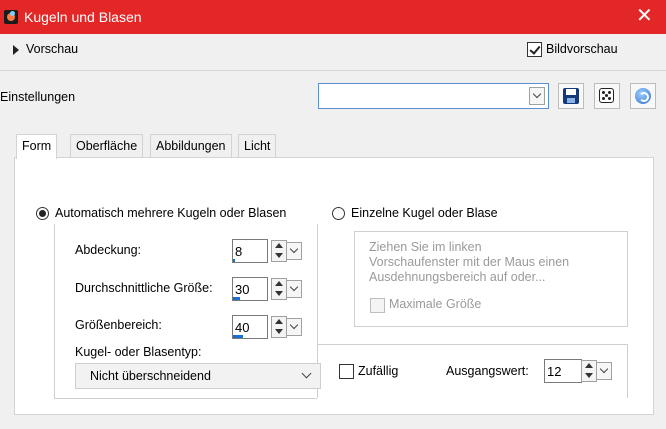  I want to click on seed-spinner, so click(589, 371).